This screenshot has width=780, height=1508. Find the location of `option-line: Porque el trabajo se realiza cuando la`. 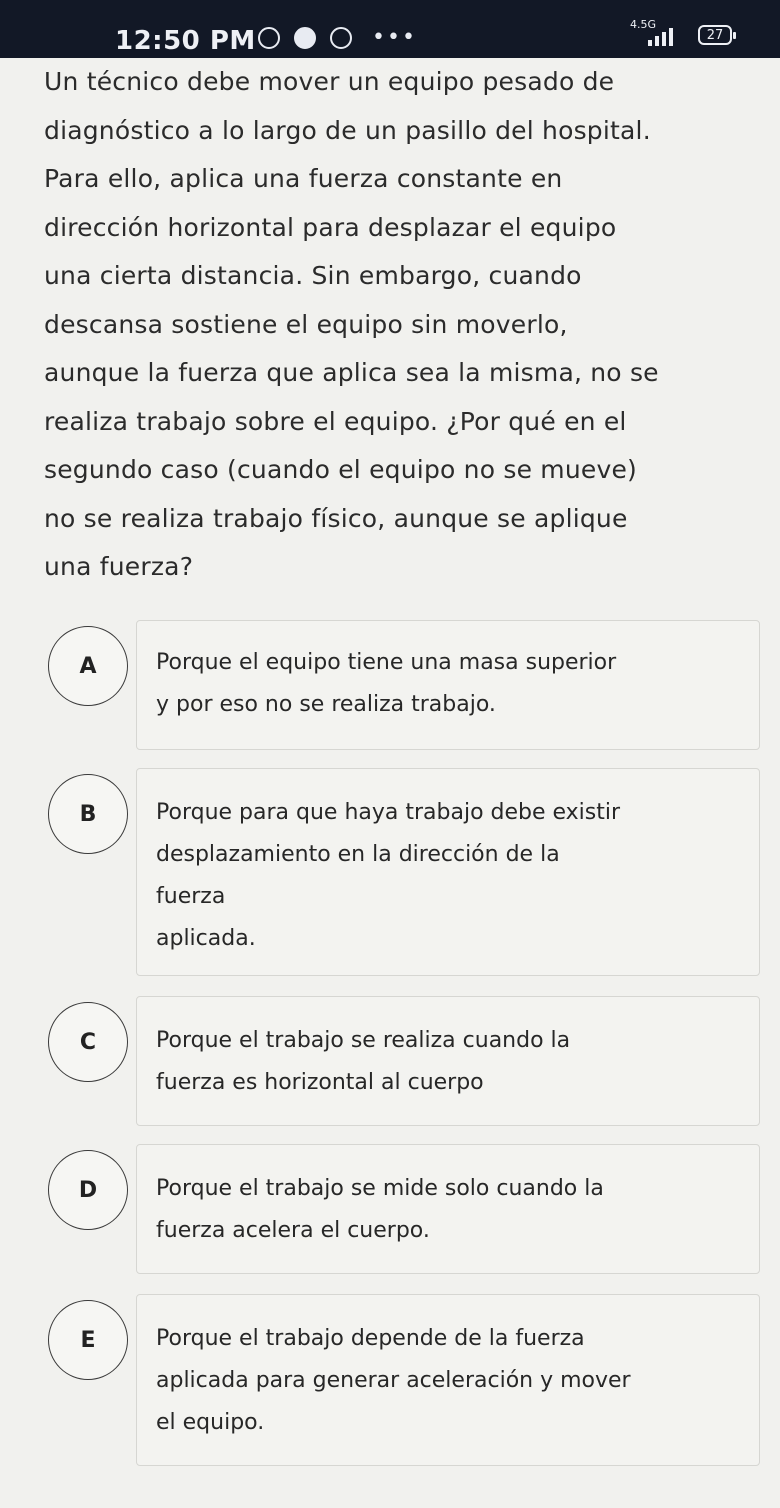

option-line: Porque el trabajo se realiza cuando la is located at coordinates (363, 1040).